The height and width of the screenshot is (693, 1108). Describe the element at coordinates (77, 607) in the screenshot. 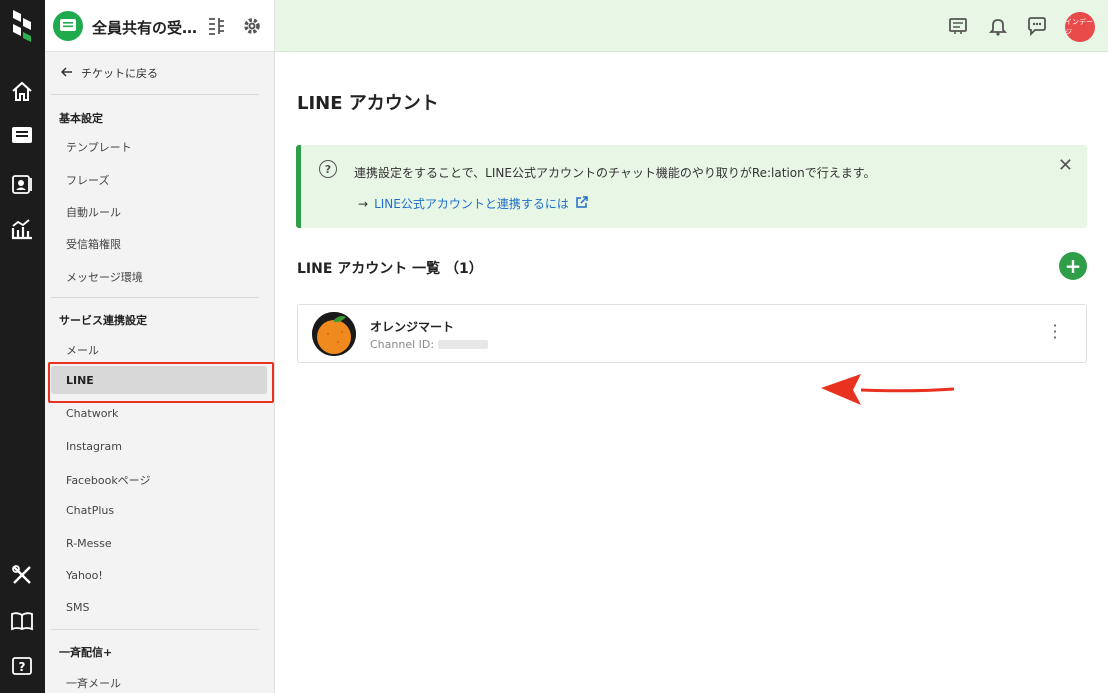

I see `sidebar-item-sms: SMS` at that location.